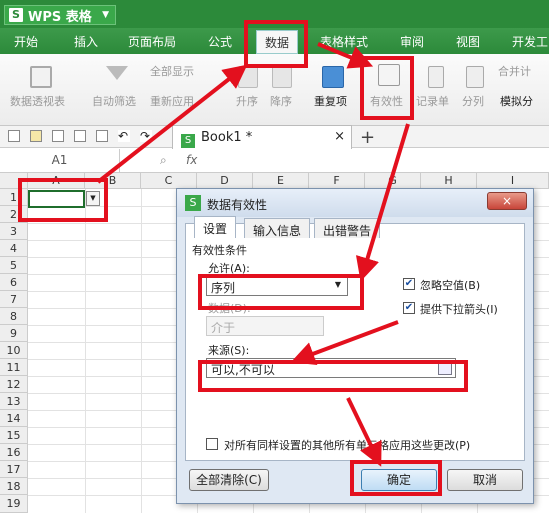 Image resolution: width=549 pixels, height=513 pixels. I want to click on column-header: G, so click(393, 181).